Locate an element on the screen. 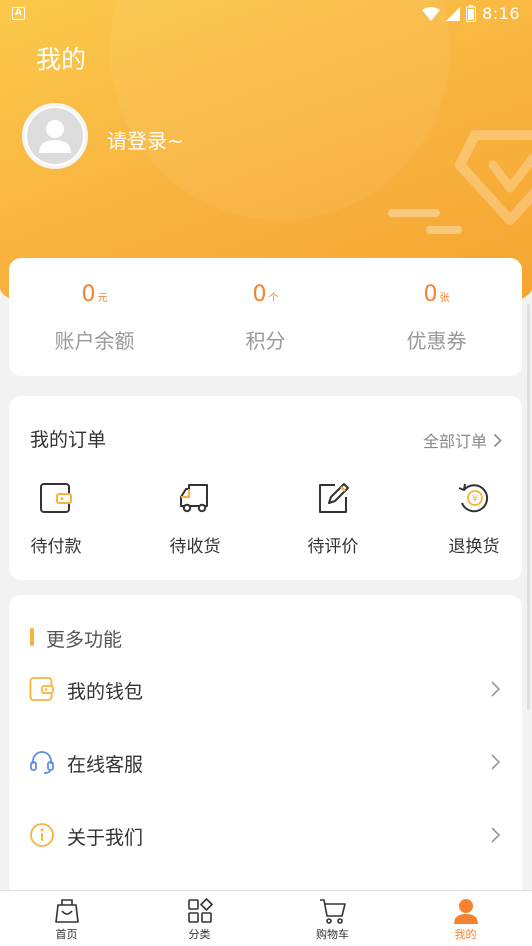 This screenshot has height=946, width=532. tab-category: 分类 is located at coordinates (199, 918).